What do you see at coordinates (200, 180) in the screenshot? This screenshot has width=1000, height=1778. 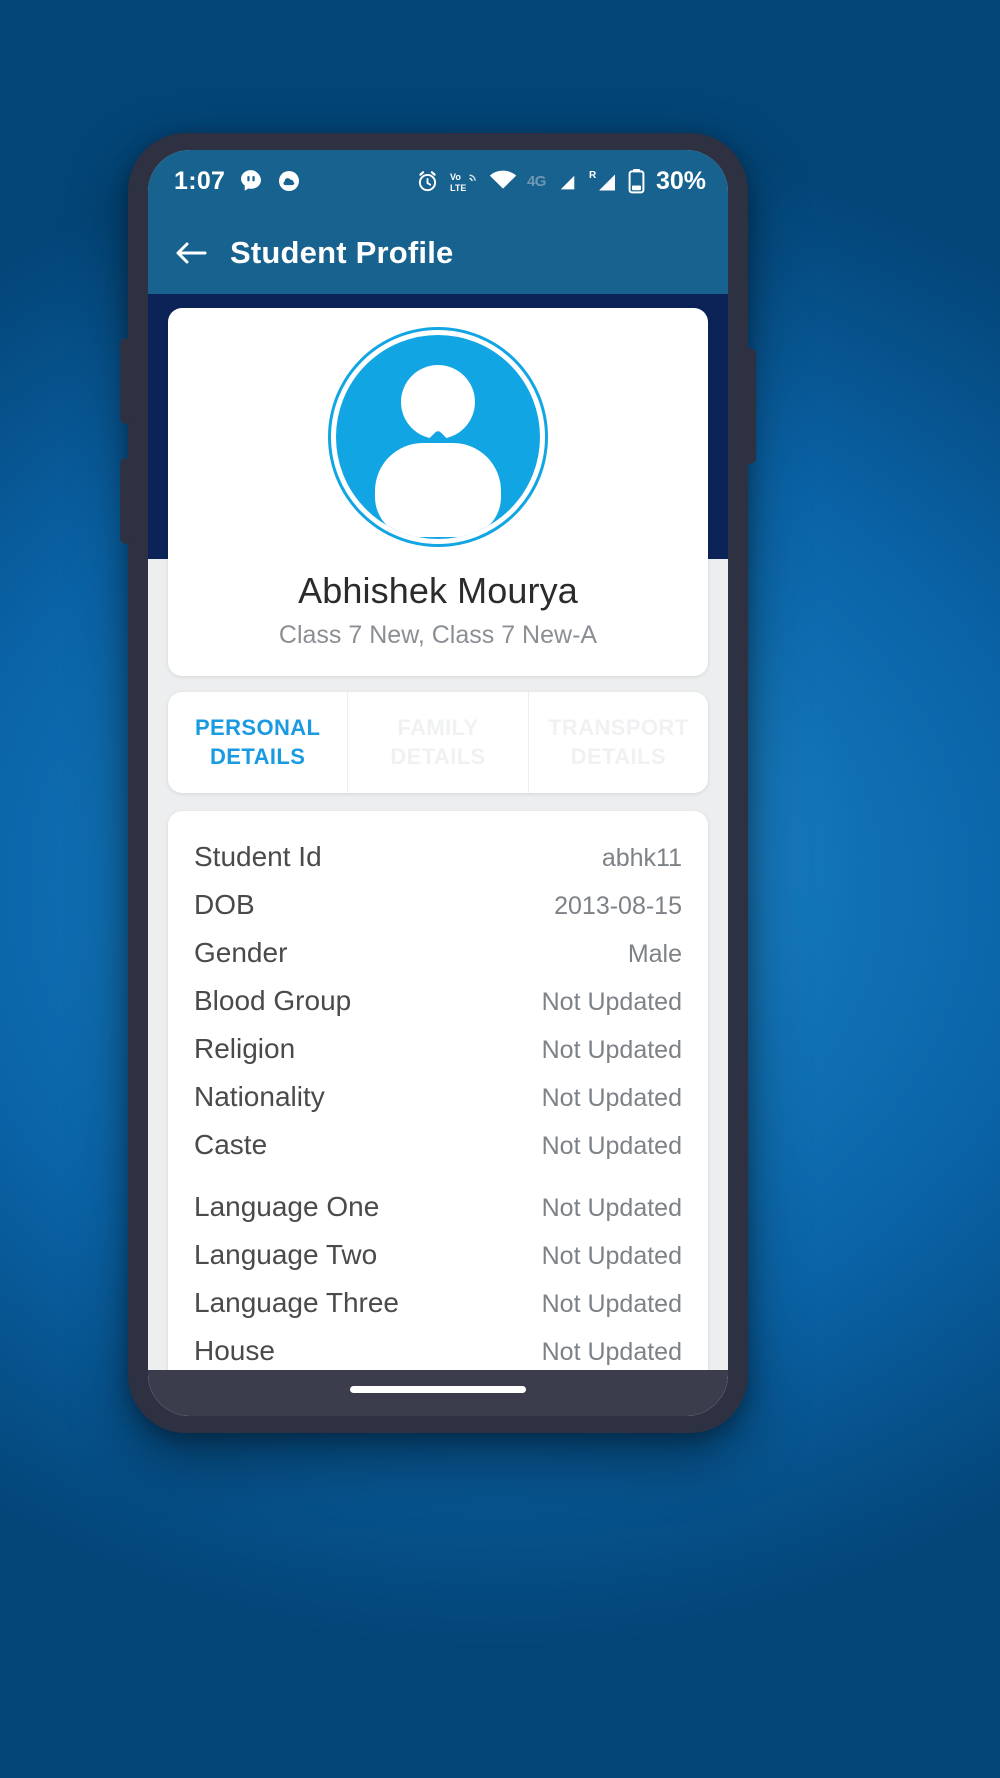 I see `status-time: 1:07` at bounding box center [200, 180].